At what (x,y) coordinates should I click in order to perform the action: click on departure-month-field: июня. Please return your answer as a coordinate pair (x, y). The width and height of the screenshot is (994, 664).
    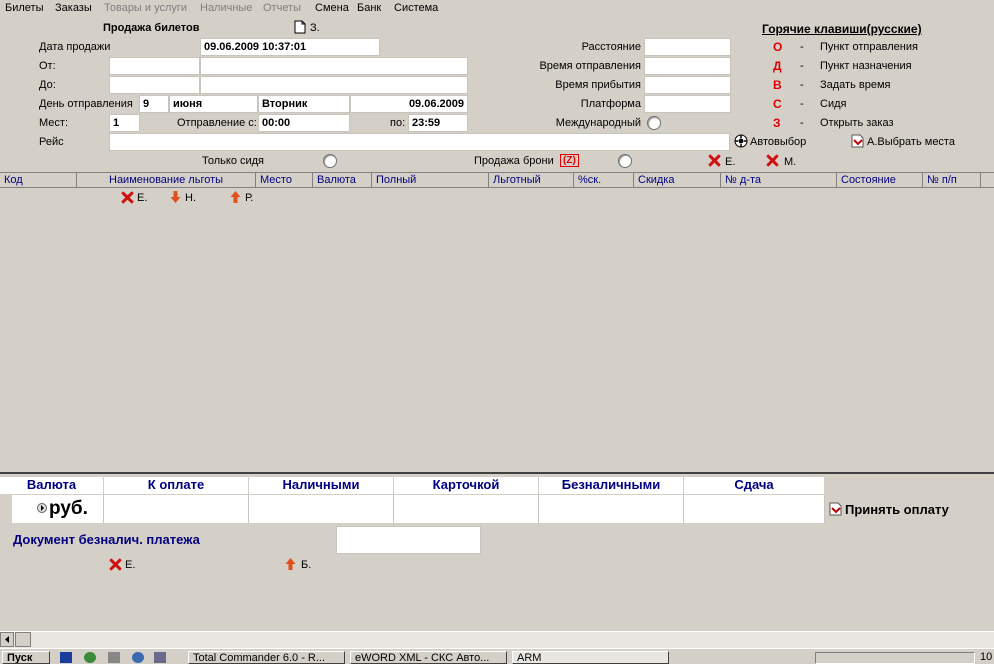
    Looking at the image, I should click on (213, 104).